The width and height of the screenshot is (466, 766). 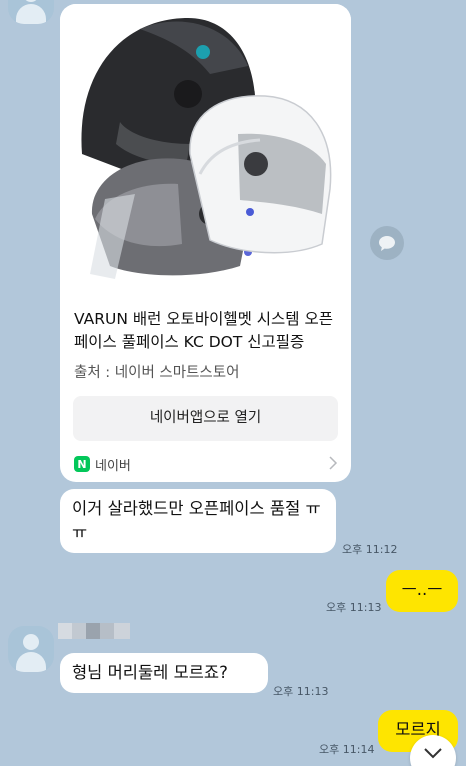 I want to click on message-time: 오후 11:12, so click(x=370, y=549).